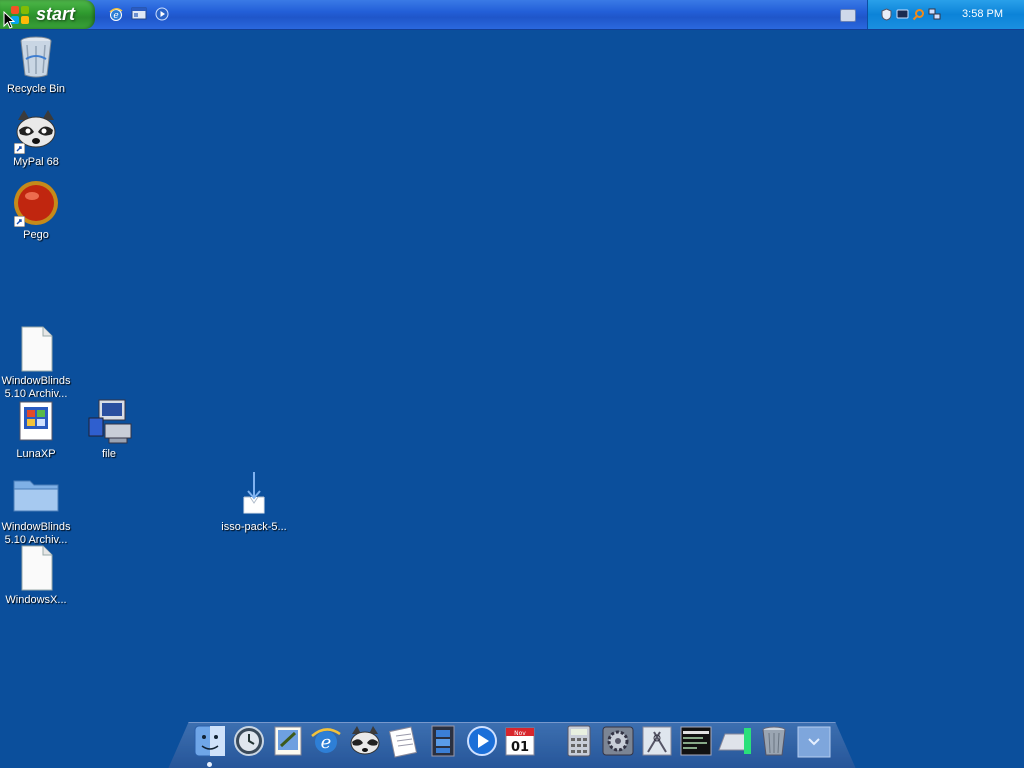 The width and height of the screenshot is (1024, 768). Describe the element at coordinates (934, 14) in the screenshot. I see `network-icon` at that location.